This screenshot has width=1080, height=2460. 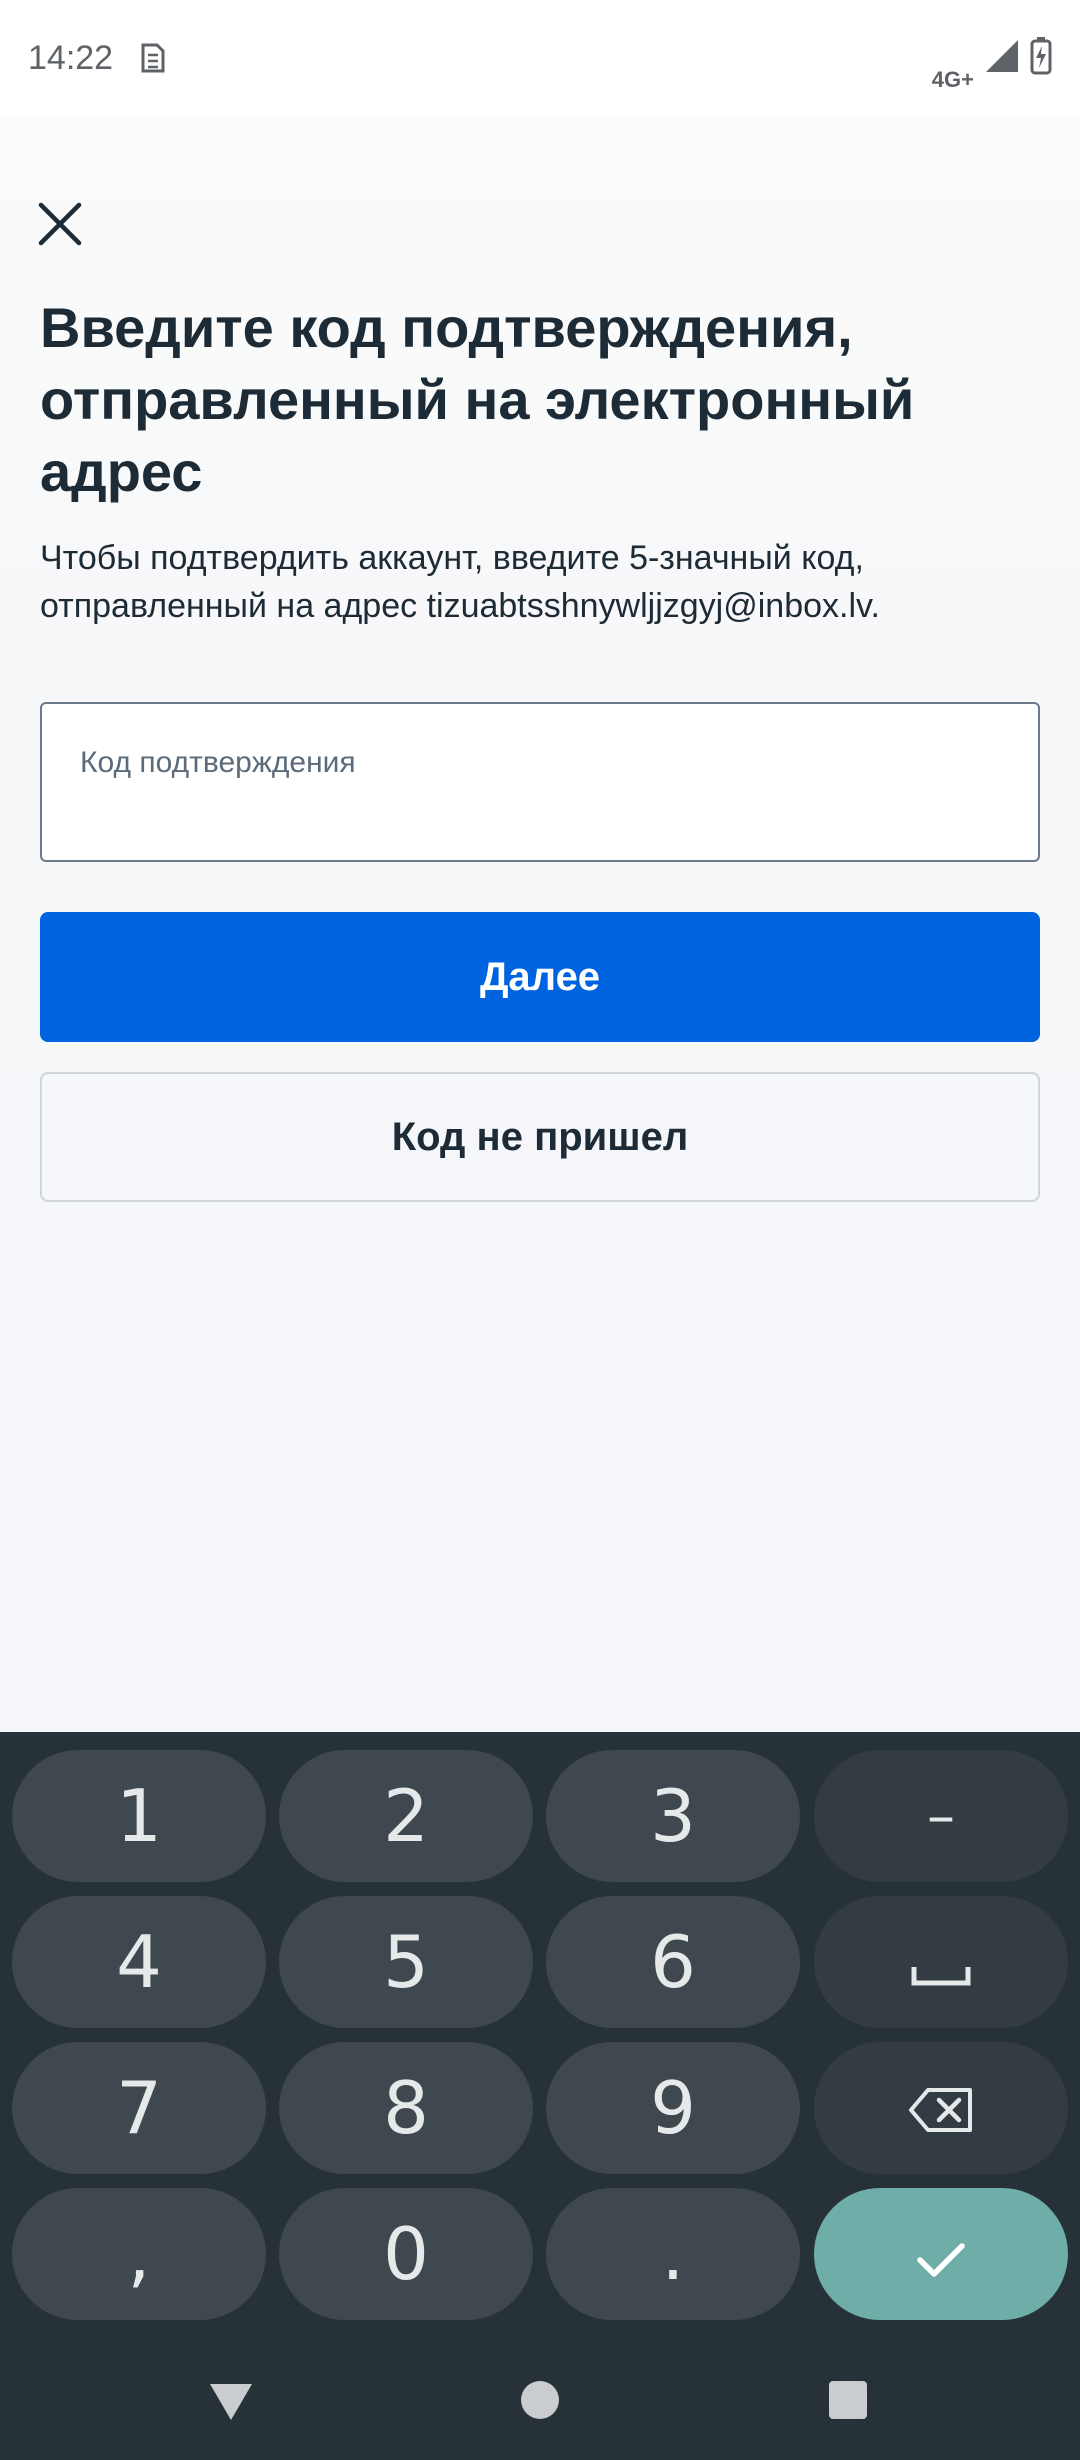 What do you see at coordinates (139, 2254) in the screenshot?
I see `key-comma: ,` at bounding box center [139, 2254].